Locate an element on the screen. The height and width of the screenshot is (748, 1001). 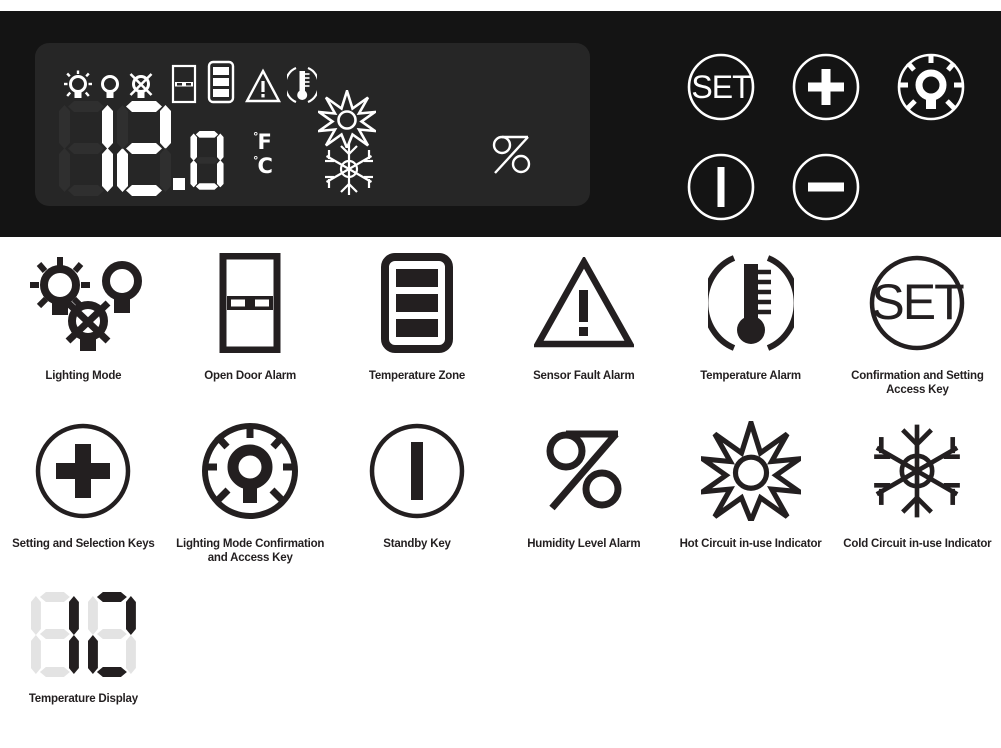
lighting-mode-key is located at coordinates (931, 87).